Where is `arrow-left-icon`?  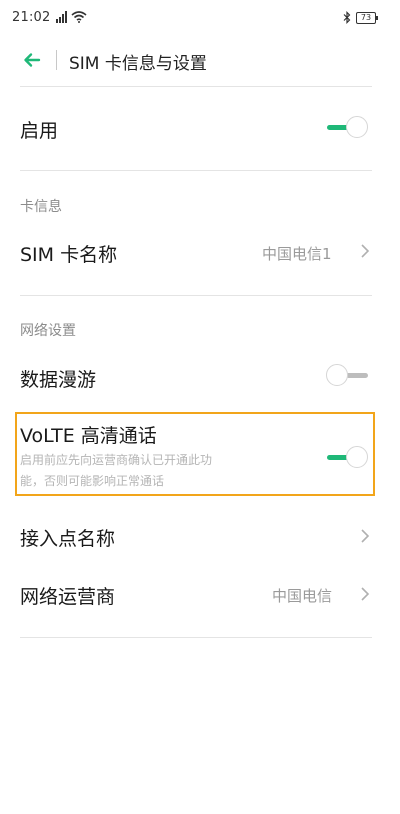 arrow-left-icon is located at coordinates (32, 60).